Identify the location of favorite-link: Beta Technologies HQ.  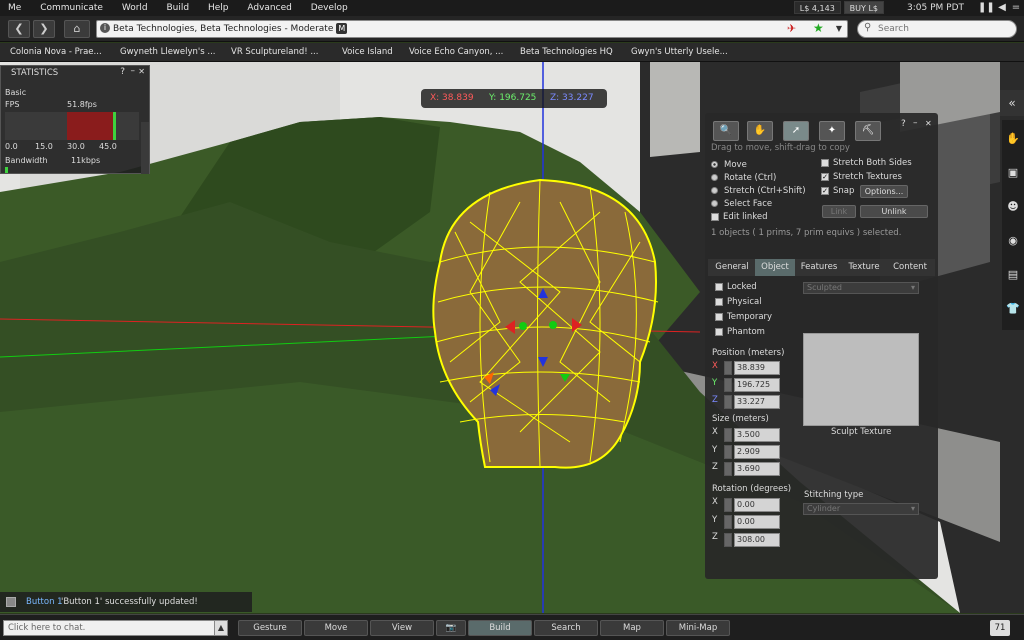
(566, 52).